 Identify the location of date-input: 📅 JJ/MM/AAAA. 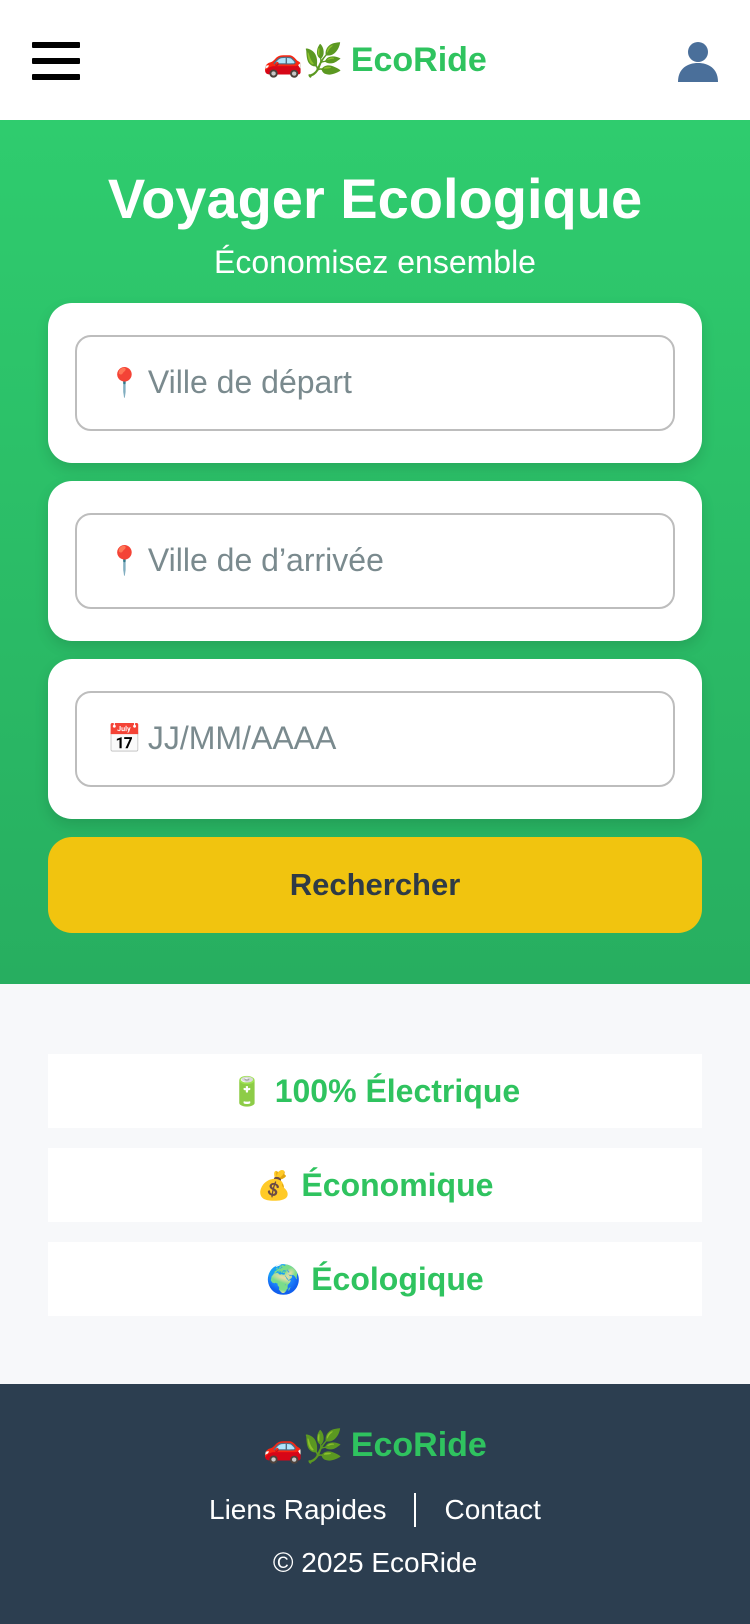
(375, 738).